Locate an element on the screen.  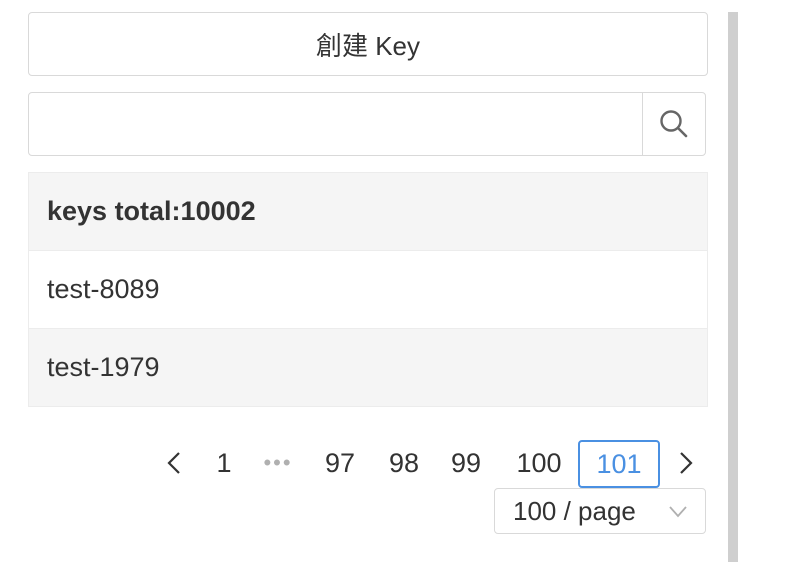
pagination: 1 ••• 97 98 99 100 101 is located at coordinates (368, 464).